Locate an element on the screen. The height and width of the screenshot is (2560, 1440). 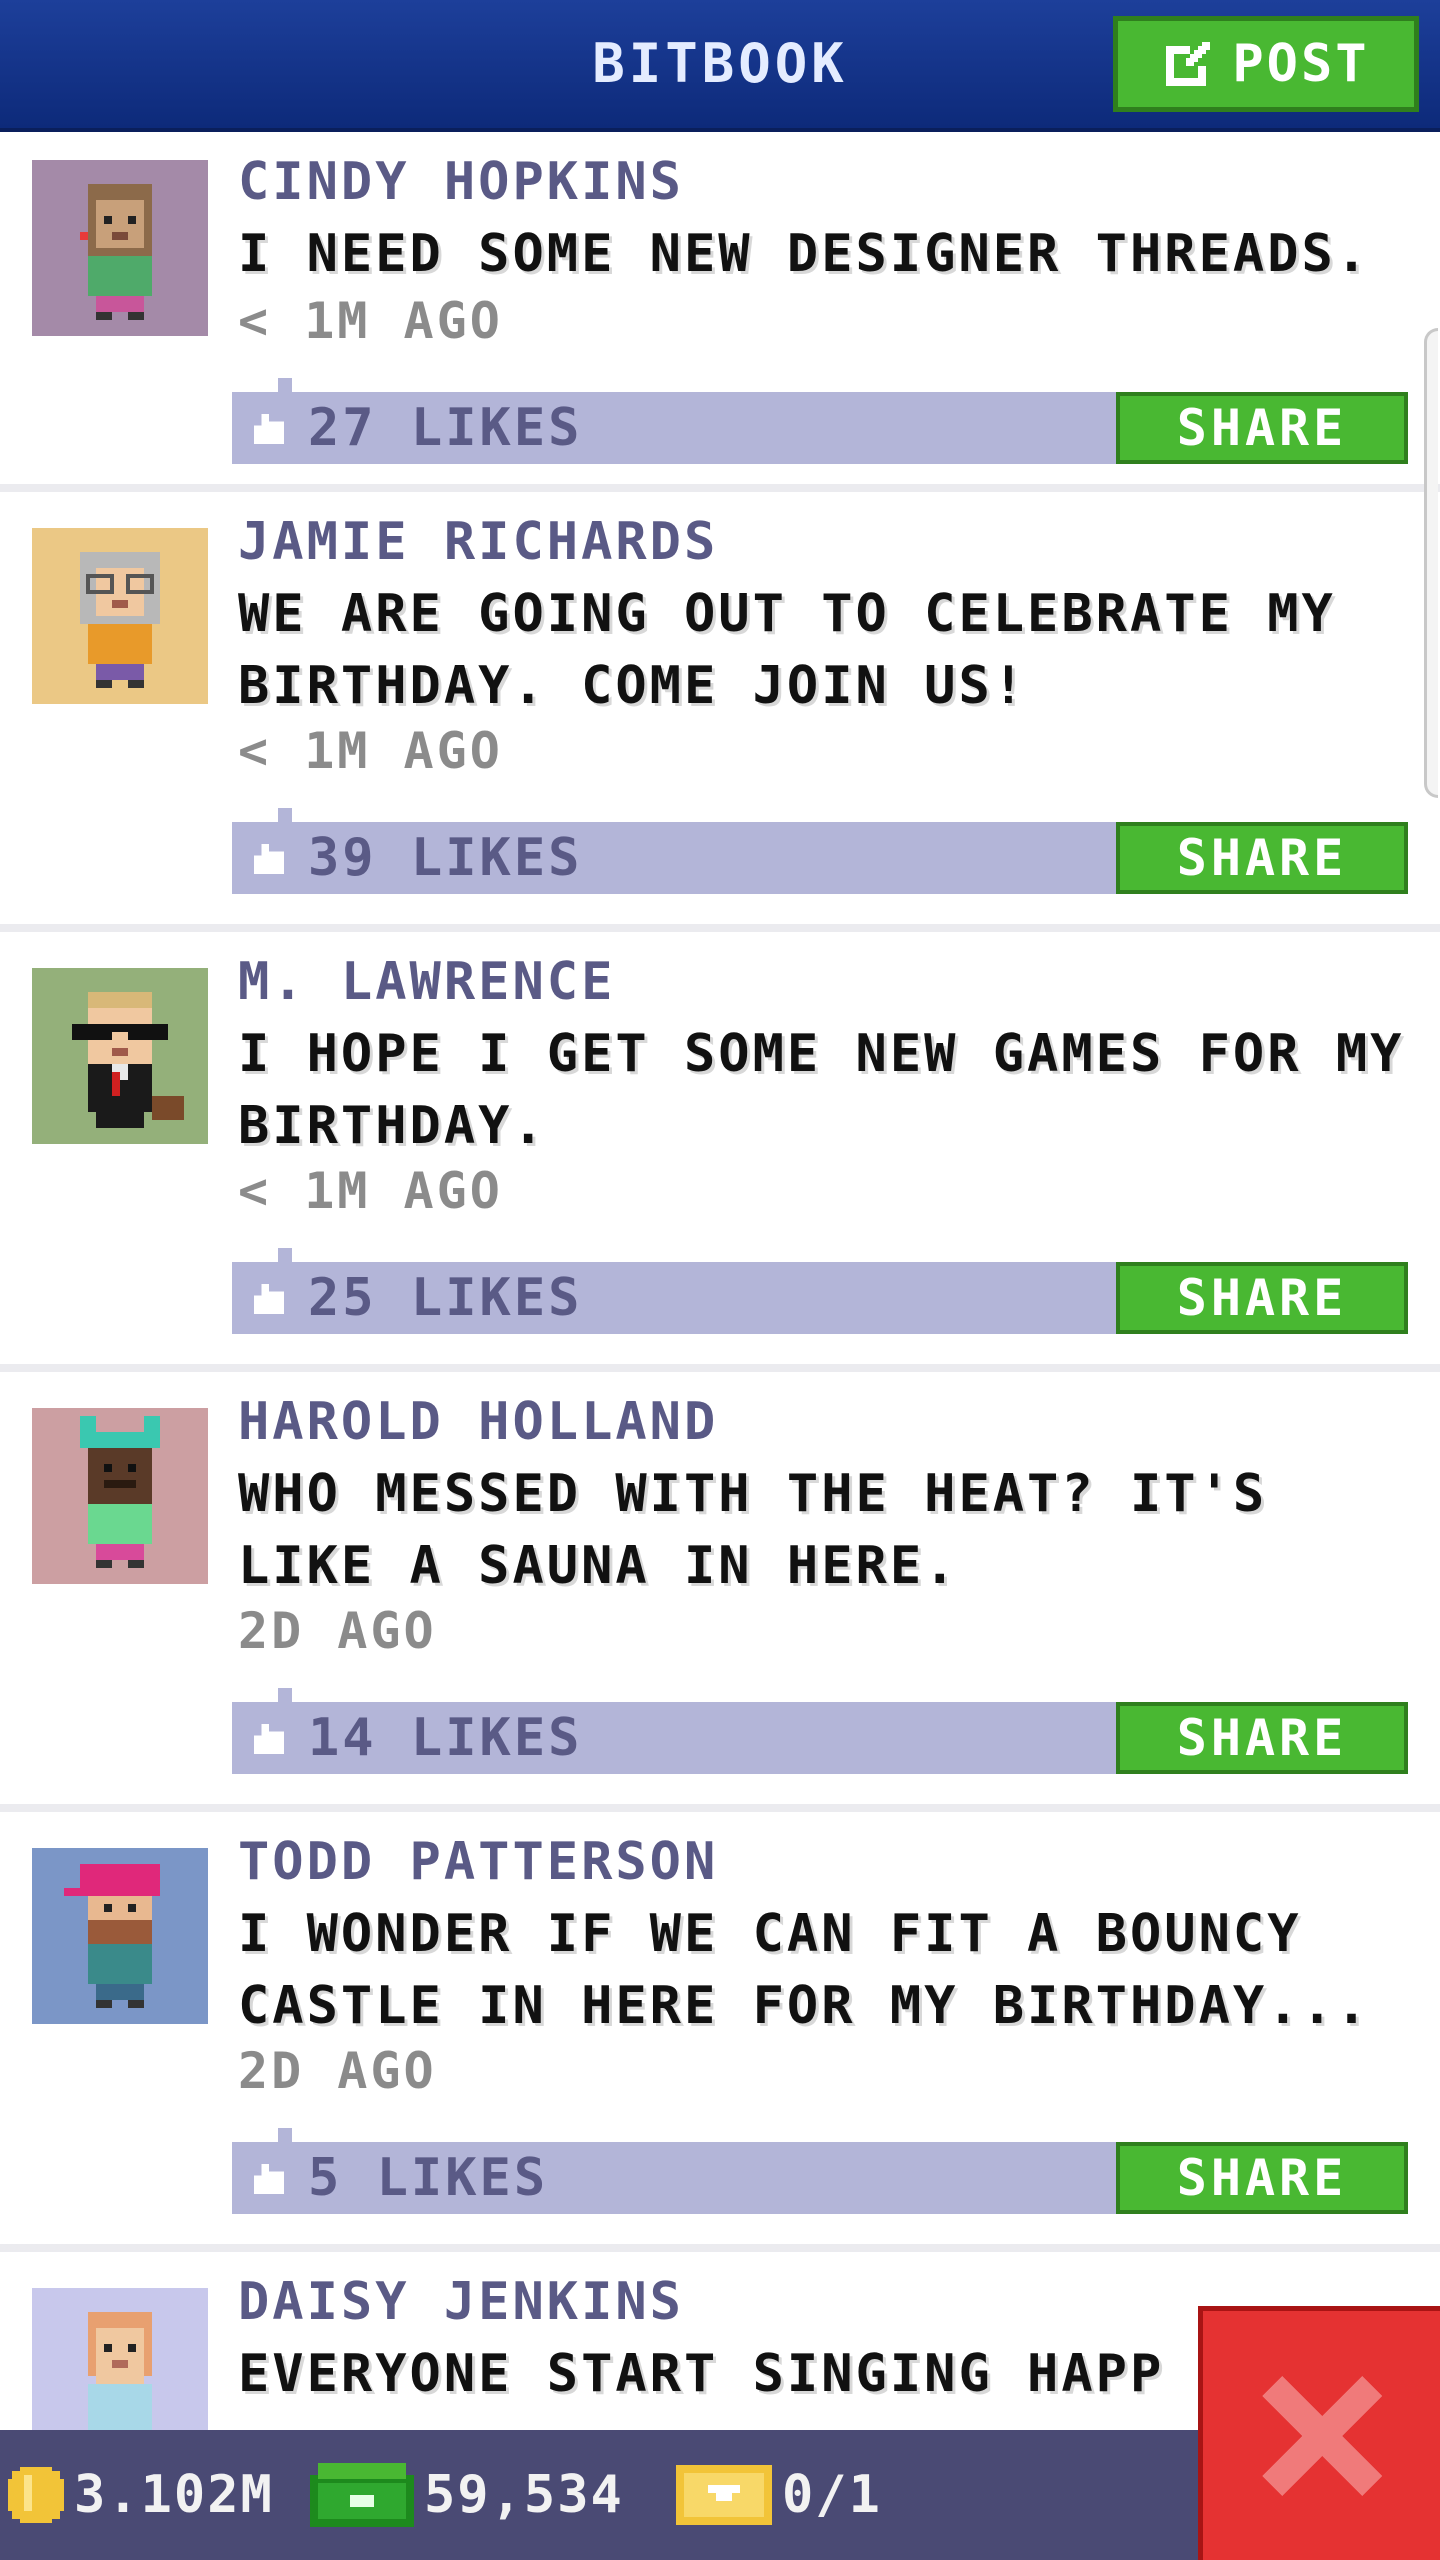
coins-stat: 3.102M is located at coordinates (141, 2495).